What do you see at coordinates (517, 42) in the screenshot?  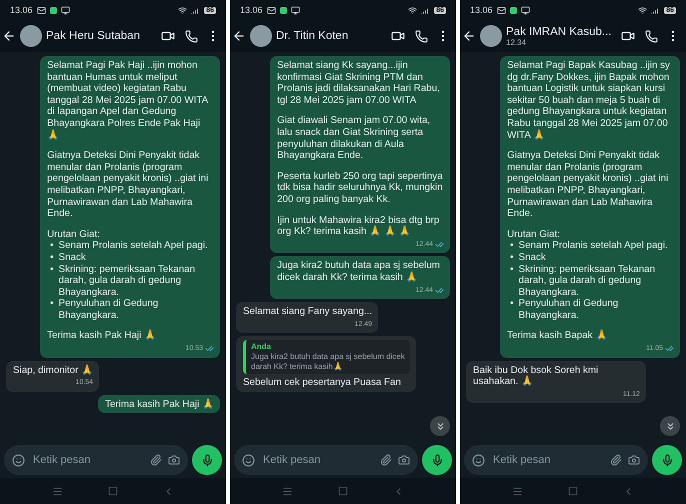 I see `last-seen-time: 12.34` at bounding box center [517, 42].